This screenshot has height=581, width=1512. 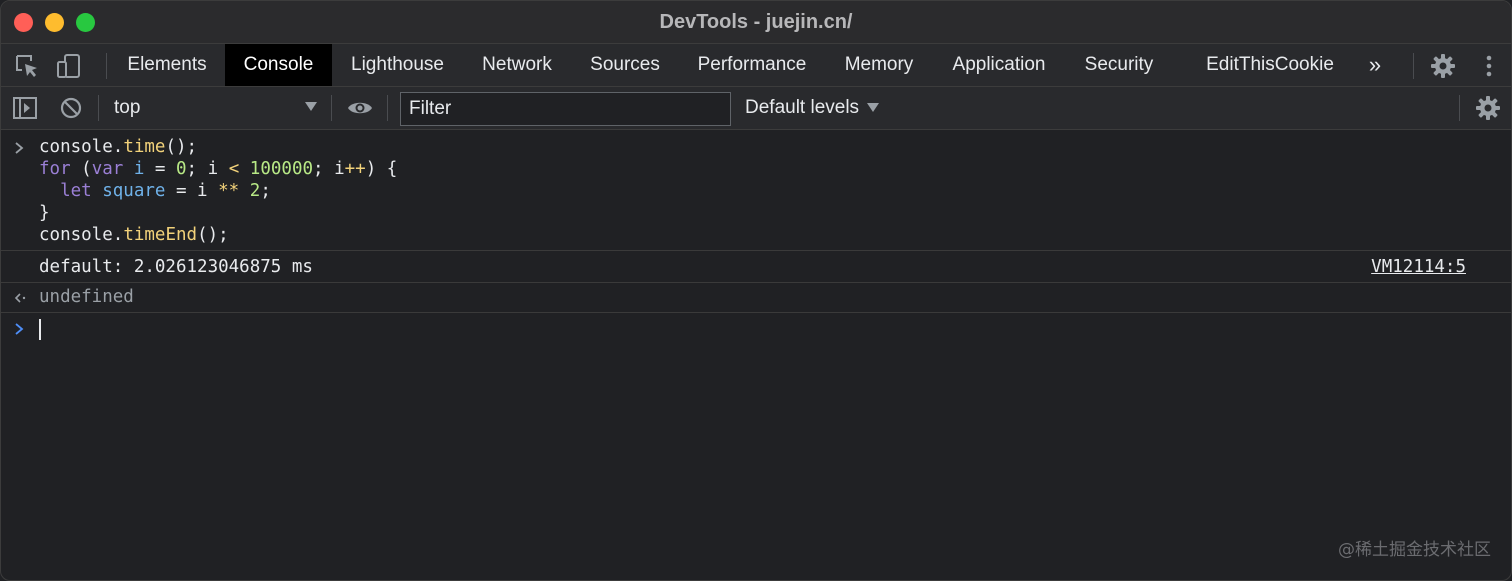 What do you see at coordinates (167, 65) in the screenshot?
I see `tab-elements: Elements` at bounding box center [167, 65].